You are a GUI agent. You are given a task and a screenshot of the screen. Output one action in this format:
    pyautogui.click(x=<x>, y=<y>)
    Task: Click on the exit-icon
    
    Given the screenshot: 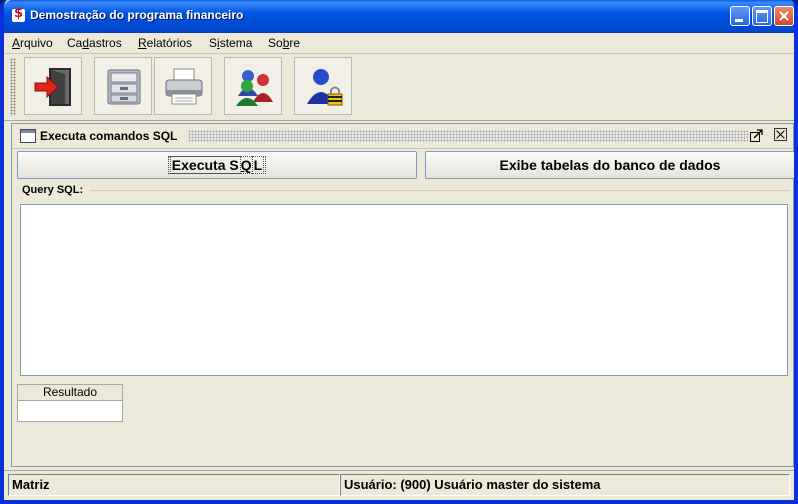 What is the action you would take?
    pyautogui.click(x=52, y=87)
    